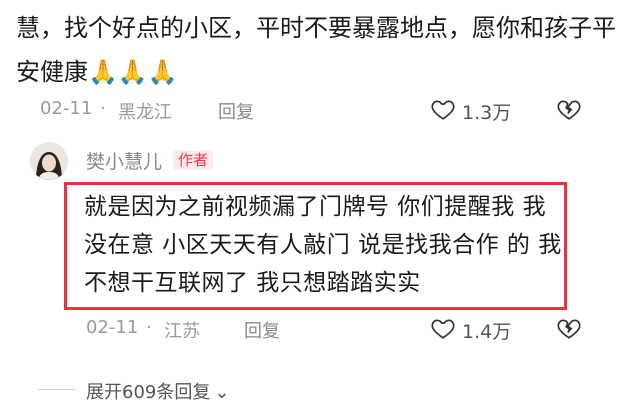 The height and width of the screenshot is (407, 640). What do you see at coordinates (320, 109) in the screenshot?
I see `top-comment-meta: 02-11 · 黑龙江 回复 1.3万` at bounding box center [320, 109].